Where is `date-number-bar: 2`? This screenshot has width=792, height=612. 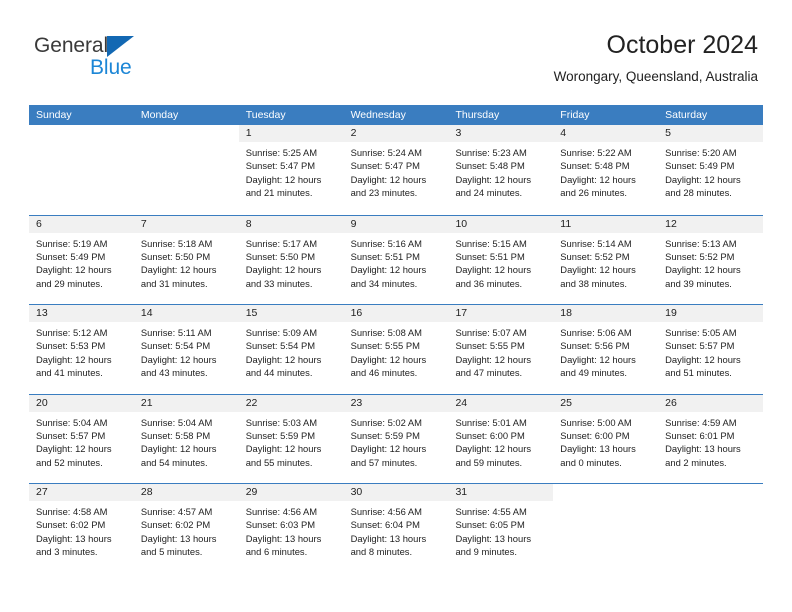 date-number-bar: 2 is located at coordinates (396, 133).